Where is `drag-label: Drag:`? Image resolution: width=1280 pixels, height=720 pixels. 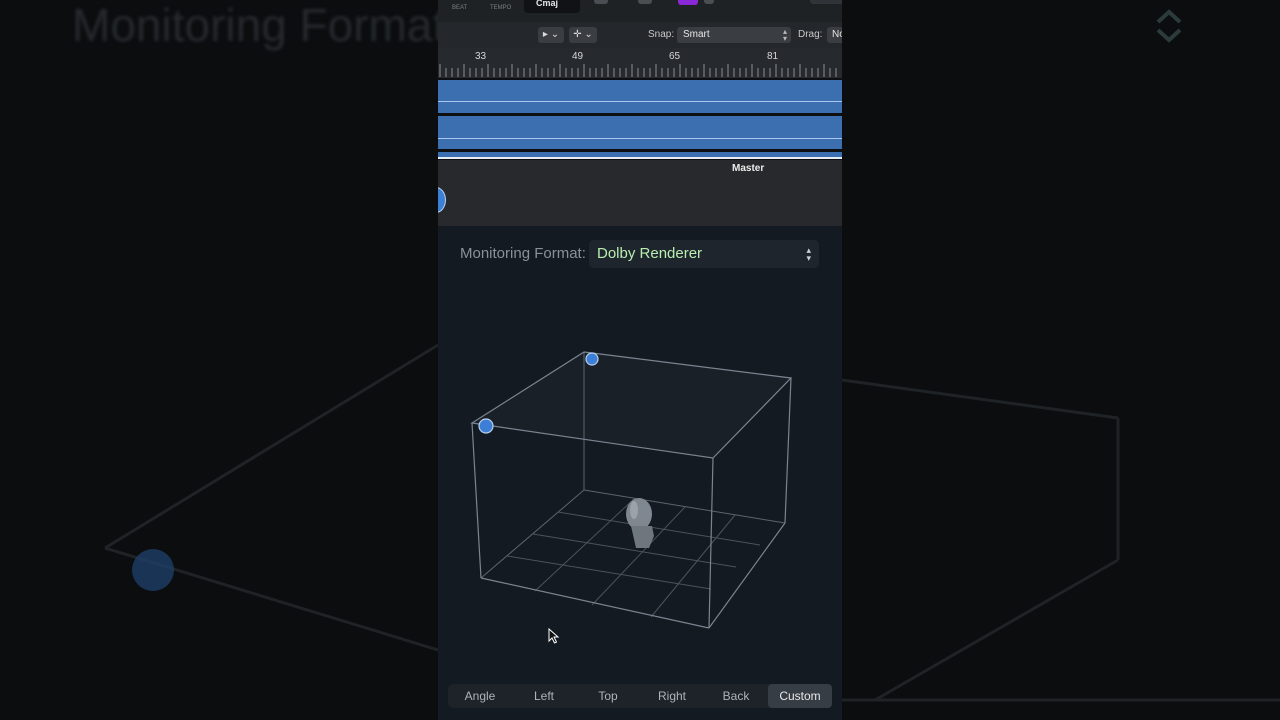 drag-label: Drag: is located at coordinates (810, 34).